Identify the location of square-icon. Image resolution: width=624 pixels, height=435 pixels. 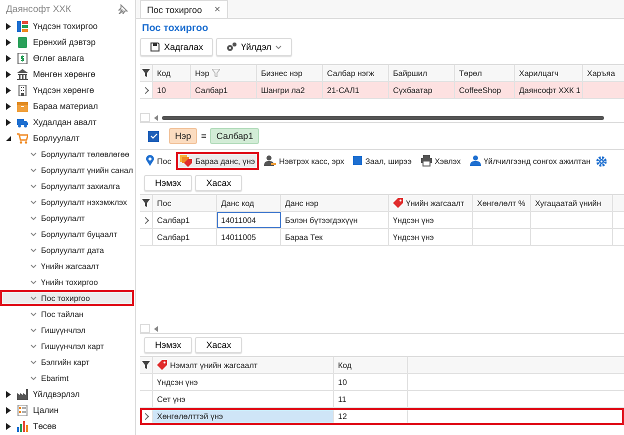
(357, 161).